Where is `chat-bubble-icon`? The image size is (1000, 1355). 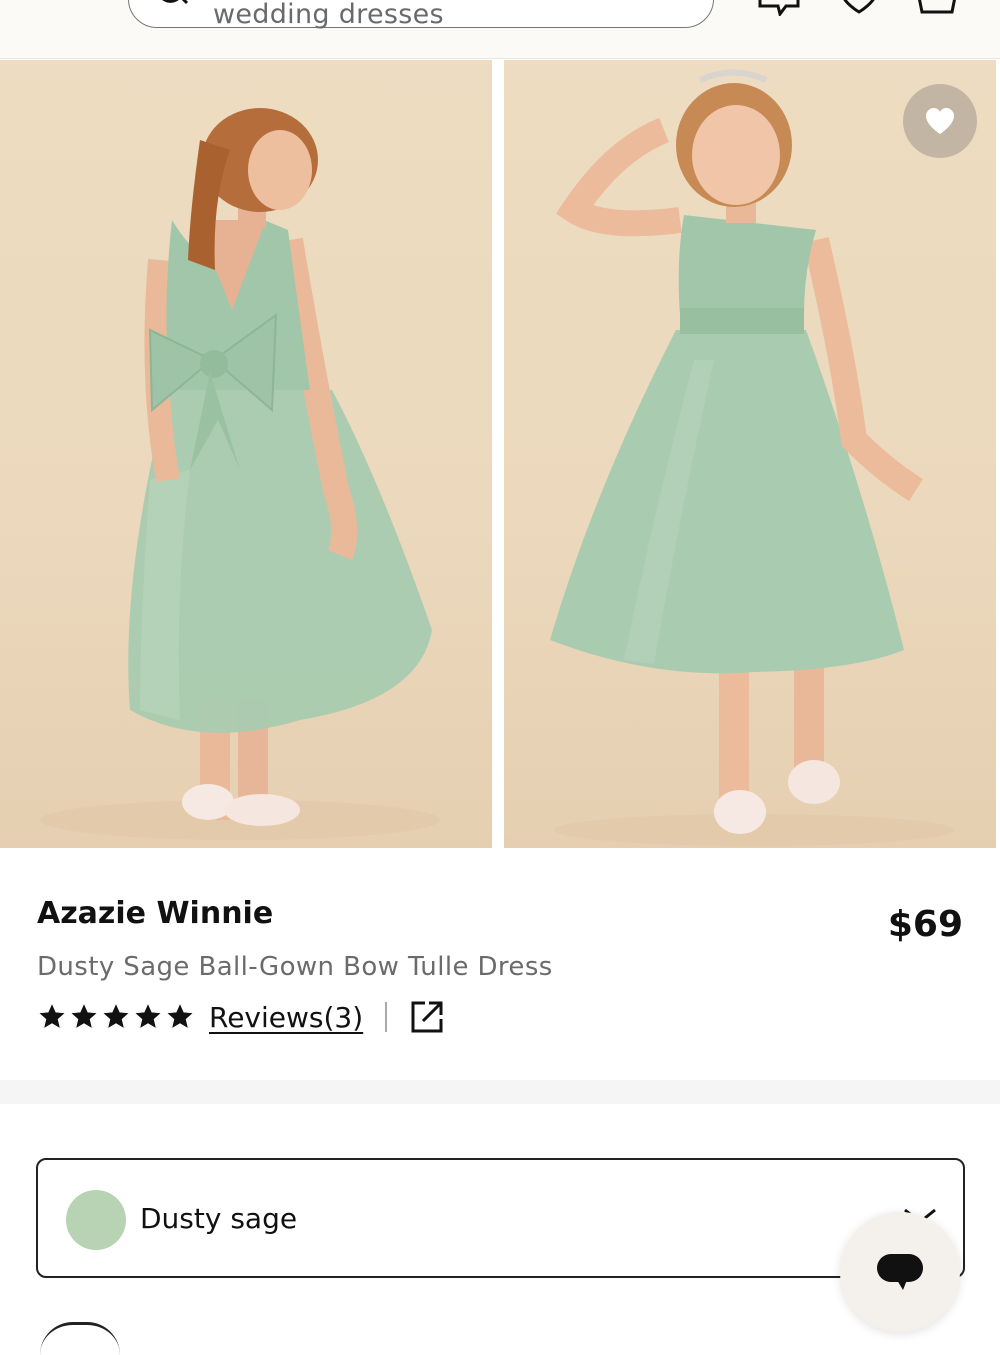 chat-bubble-icon is located at coordinates (900, 1272).